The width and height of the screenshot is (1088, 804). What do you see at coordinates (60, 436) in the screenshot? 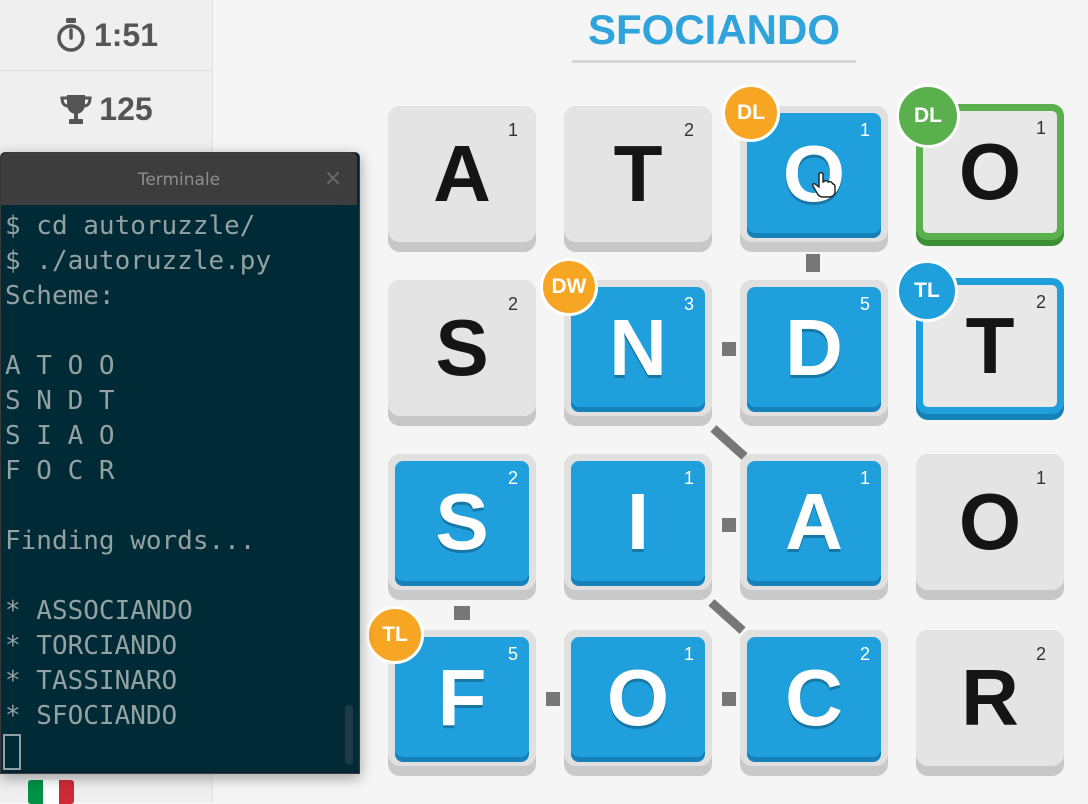
I see `terminal-line: S I A O` at bounding box center [60, 436].